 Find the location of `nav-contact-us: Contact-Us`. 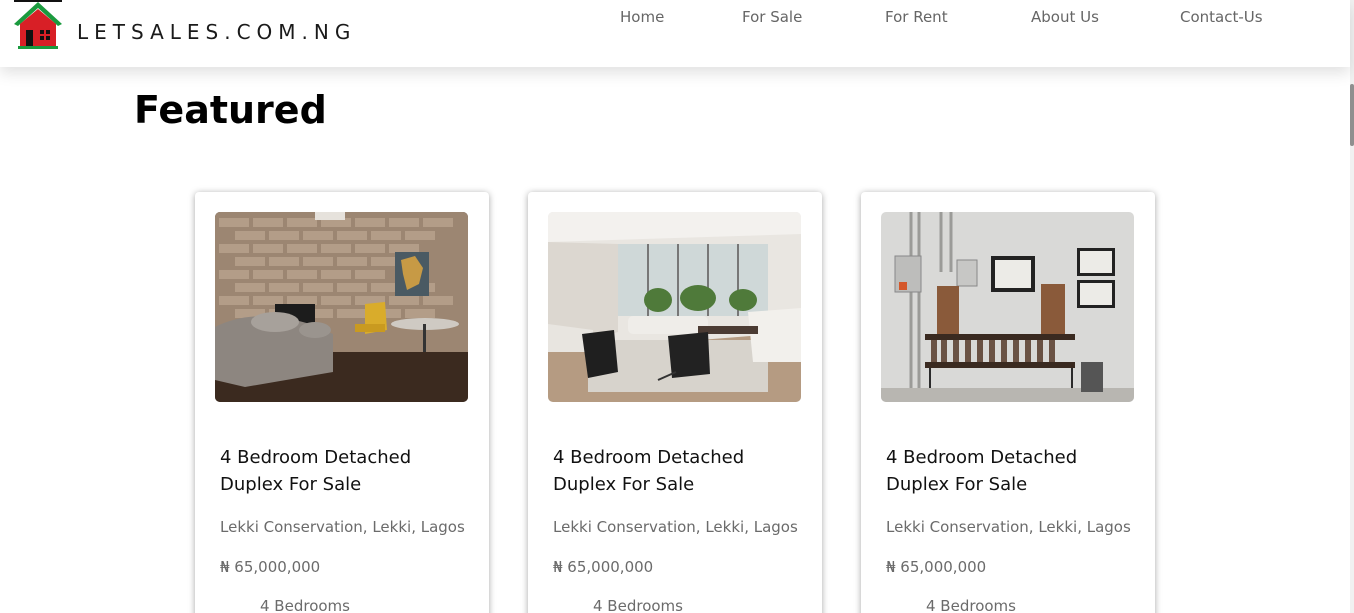

nav-contact-us: Contact-Us is located at coordinates (1221, 17).